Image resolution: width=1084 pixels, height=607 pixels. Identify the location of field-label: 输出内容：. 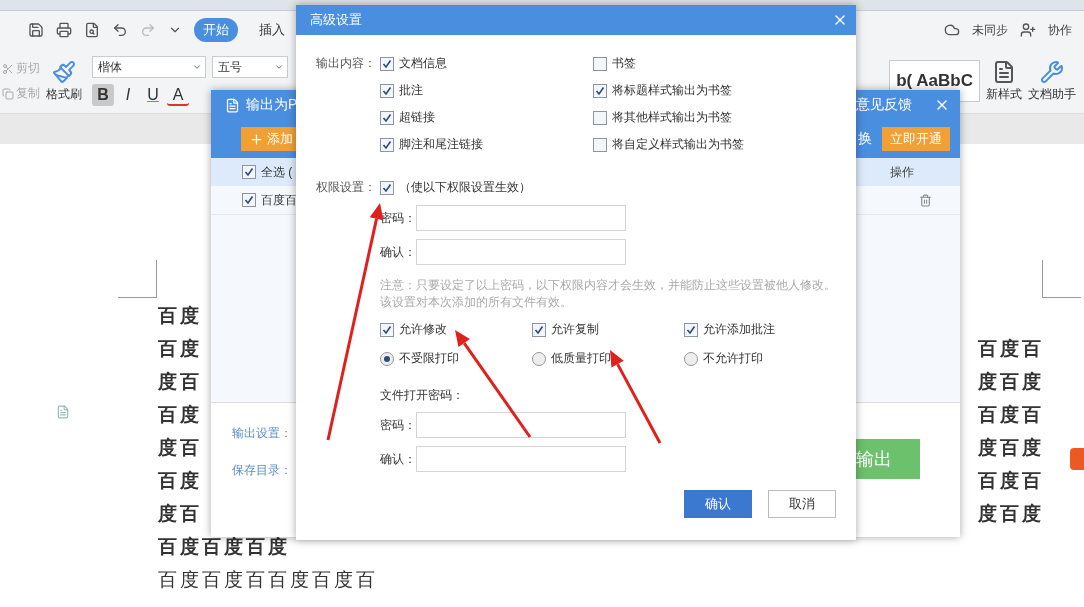
(346, 63).